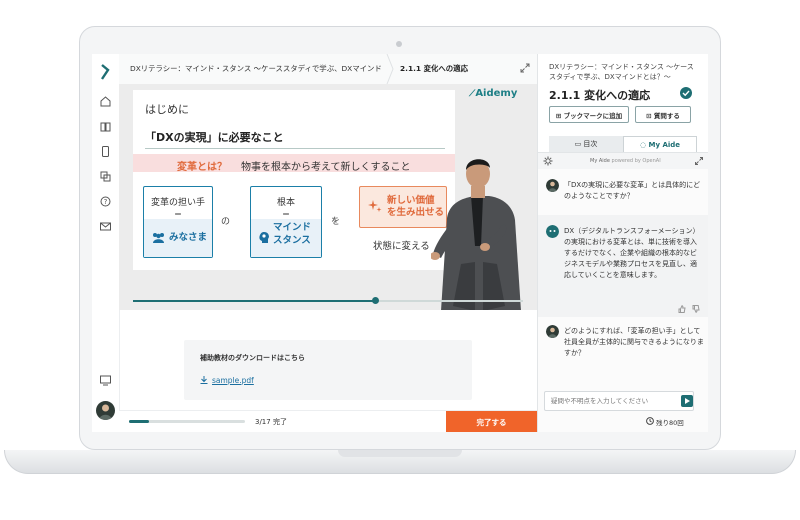  I want to click on question-label: 質問する, so click(666, 115).